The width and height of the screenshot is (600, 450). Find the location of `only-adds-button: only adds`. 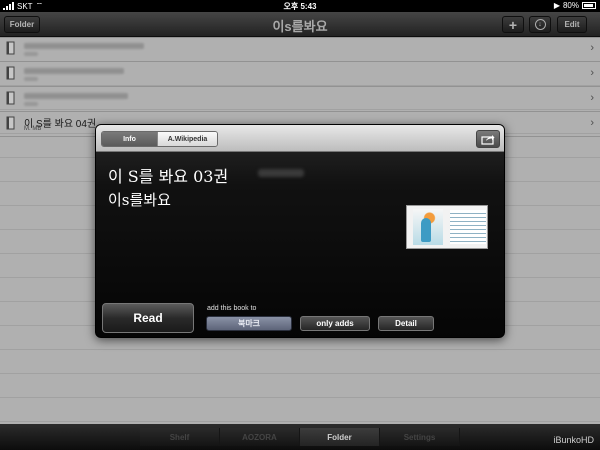

only-adds-button: only adds is located at coordinates (335, 323).